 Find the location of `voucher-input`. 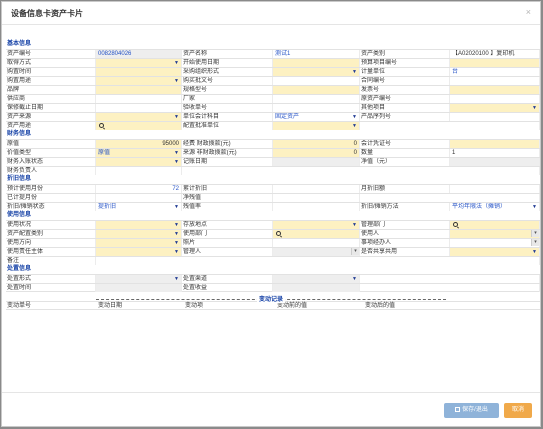

voucher-input is located at coordinates (495, 144).